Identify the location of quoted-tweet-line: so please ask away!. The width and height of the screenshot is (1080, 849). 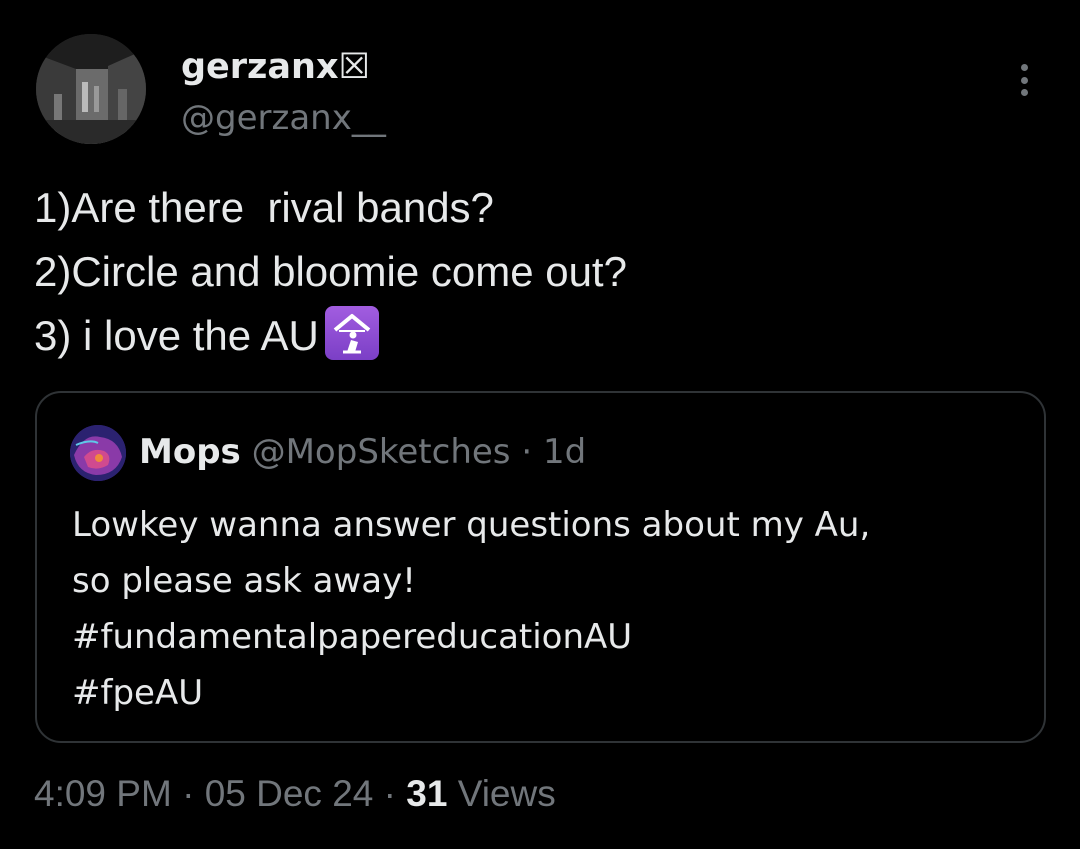
(244, 581).